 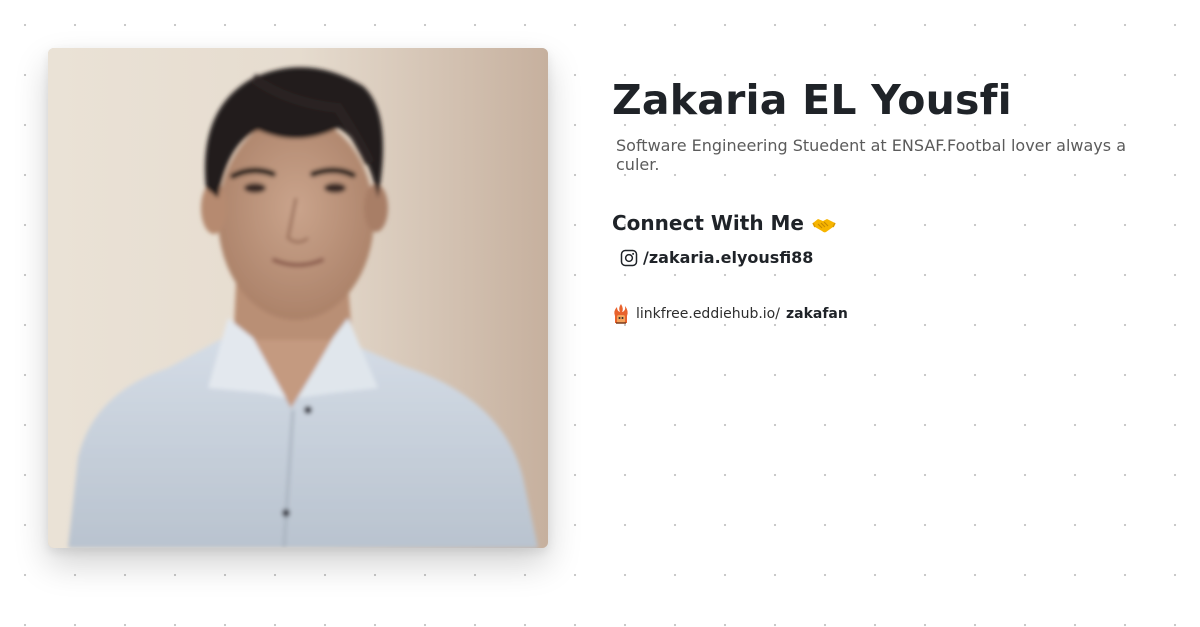 What do you see at coordinates (708, 223) in the screenshot?
I see `connect-heading-label: Connect With Me` at bounding box center [708, 223].